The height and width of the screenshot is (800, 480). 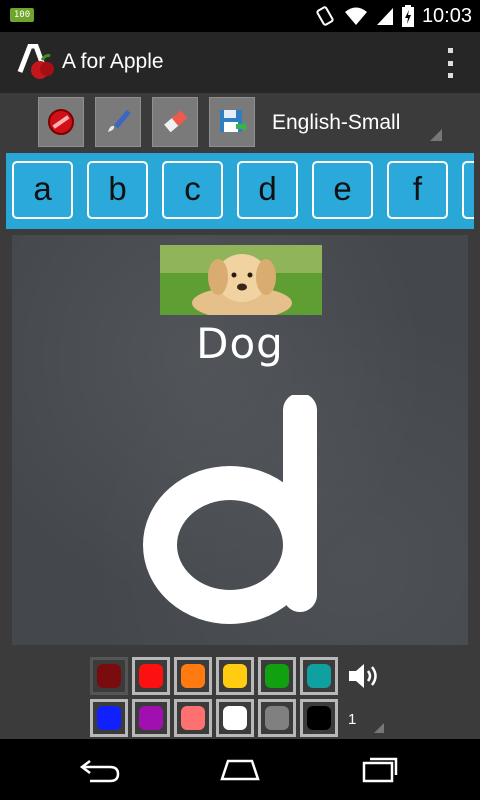 I want to click on back-icon, so click(x=100, y=769).